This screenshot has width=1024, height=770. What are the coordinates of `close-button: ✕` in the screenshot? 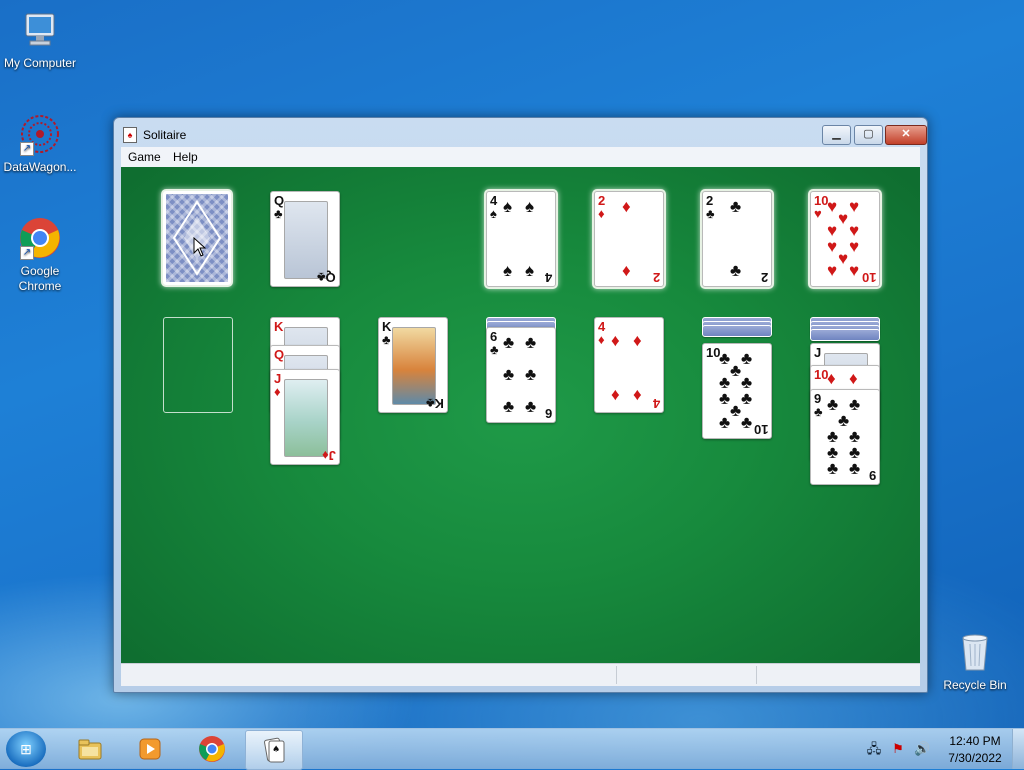 It's located at (906, 135).